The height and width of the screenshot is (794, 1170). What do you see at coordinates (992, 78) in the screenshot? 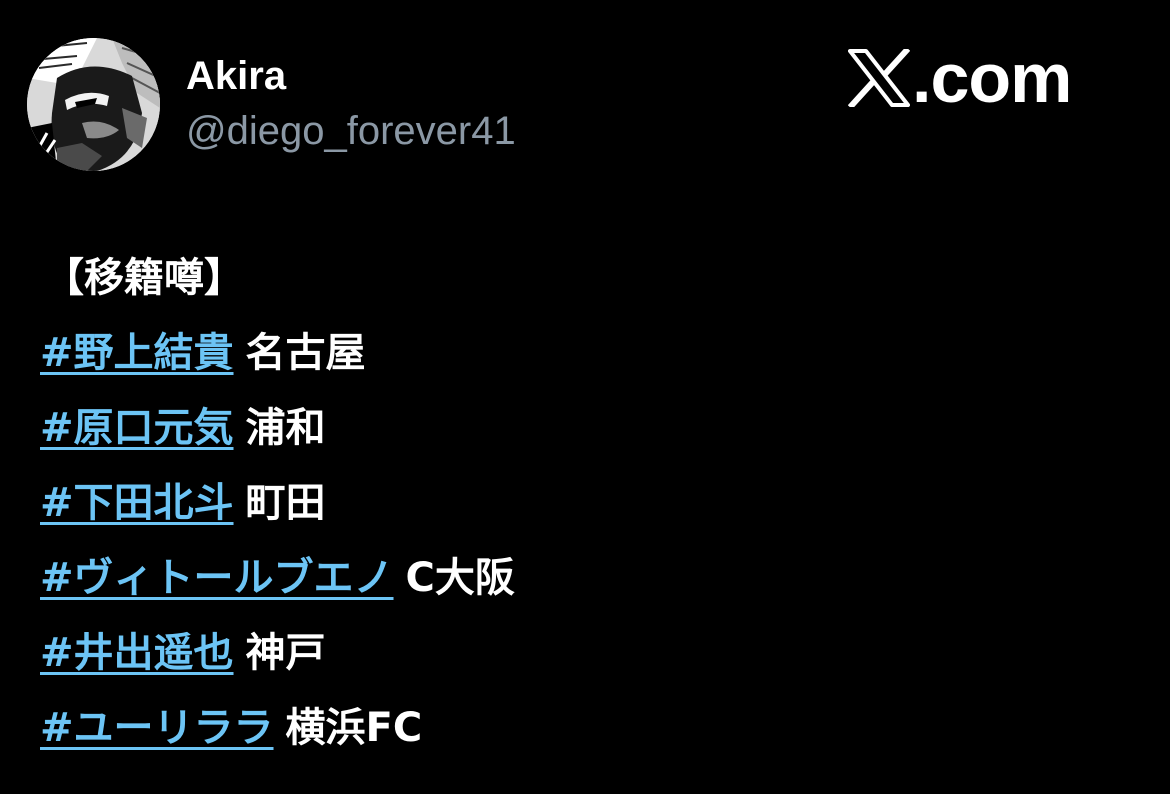
I see `brand-domain: .com` at bounding box center [992, 78].